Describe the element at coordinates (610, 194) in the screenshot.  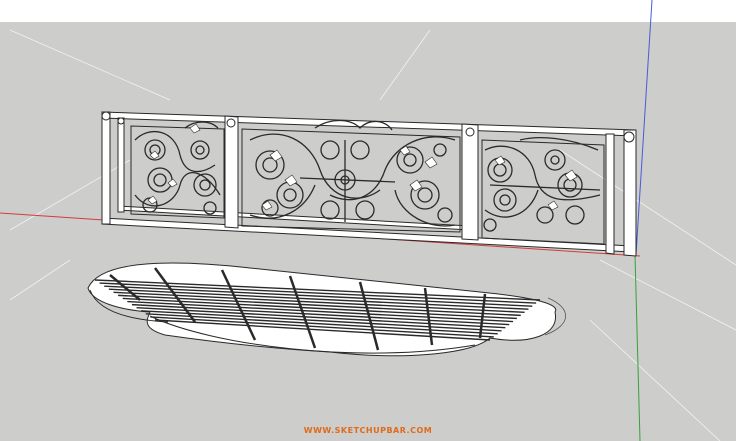
I see `post-right-inner` at that location.